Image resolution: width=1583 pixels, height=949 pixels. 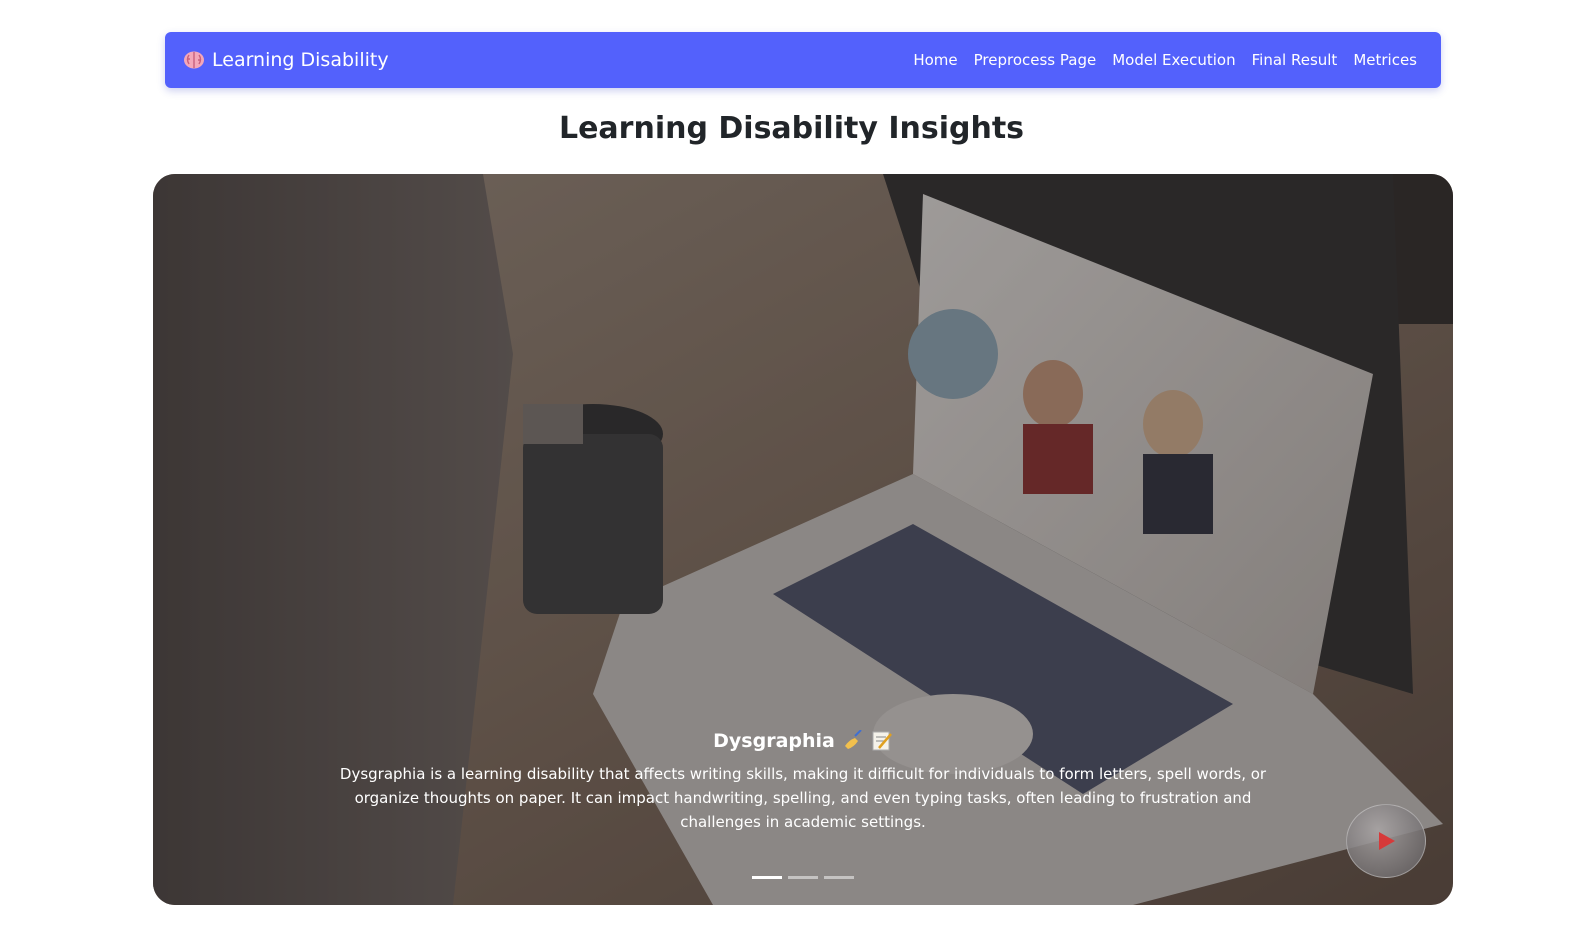 What do you see at coordinates (791, 128) in the screenshot?
I see `page-title: Learning Disability Insights` at bounding box center [791, 128].